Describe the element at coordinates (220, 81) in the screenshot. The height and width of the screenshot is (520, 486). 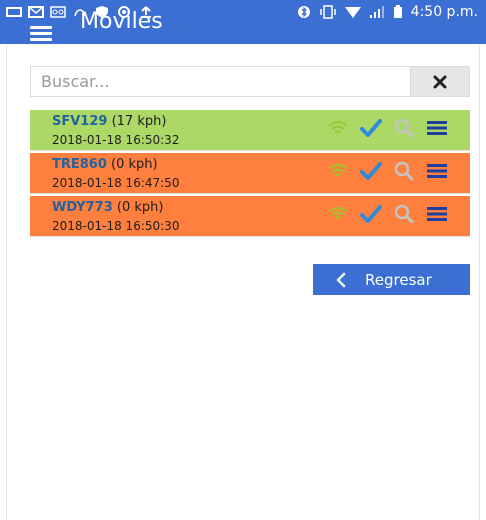
I see `search-input` at that location.